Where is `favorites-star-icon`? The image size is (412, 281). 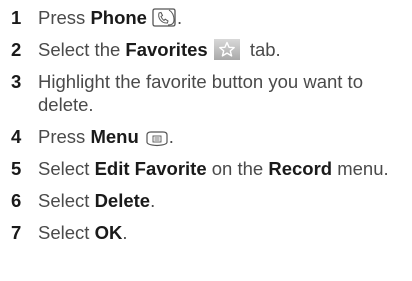
favorites-star-icon is located at coordinates (226, 49).